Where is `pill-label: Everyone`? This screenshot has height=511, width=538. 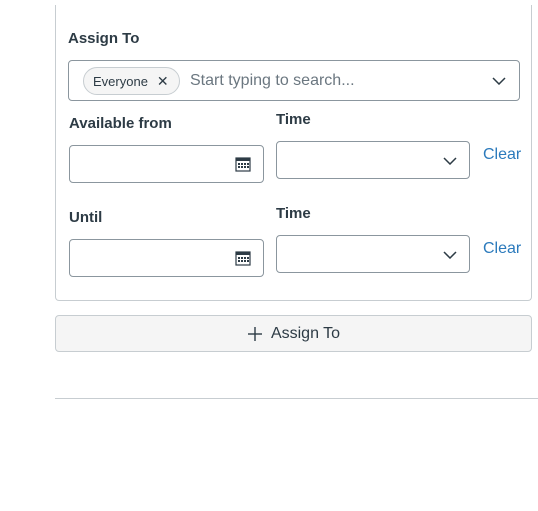 pill-label: Everyone is located at coordinates (120, 81).